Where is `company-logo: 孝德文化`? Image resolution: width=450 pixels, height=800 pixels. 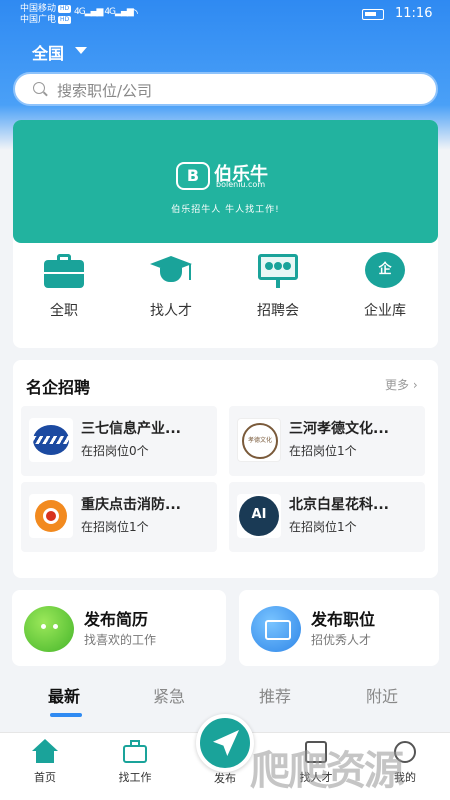
company-logo: 孝德文化 is located at coordinates (259, 440).